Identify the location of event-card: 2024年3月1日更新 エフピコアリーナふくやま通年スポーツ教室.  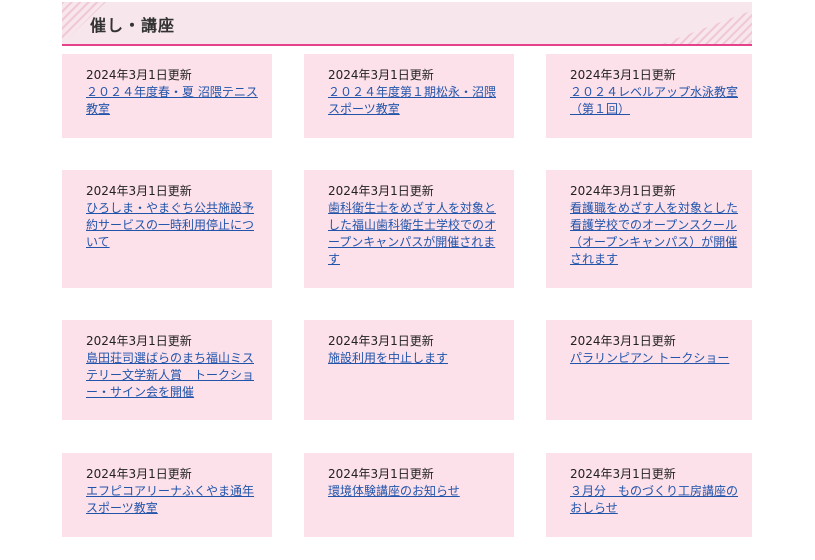
(167, 495).